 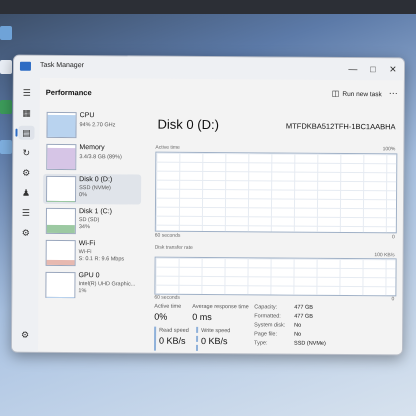 What do you see at coordinates (92, 148) in the screenshot?
I see `resource-name: Memory` at bounding box center [92, 148].